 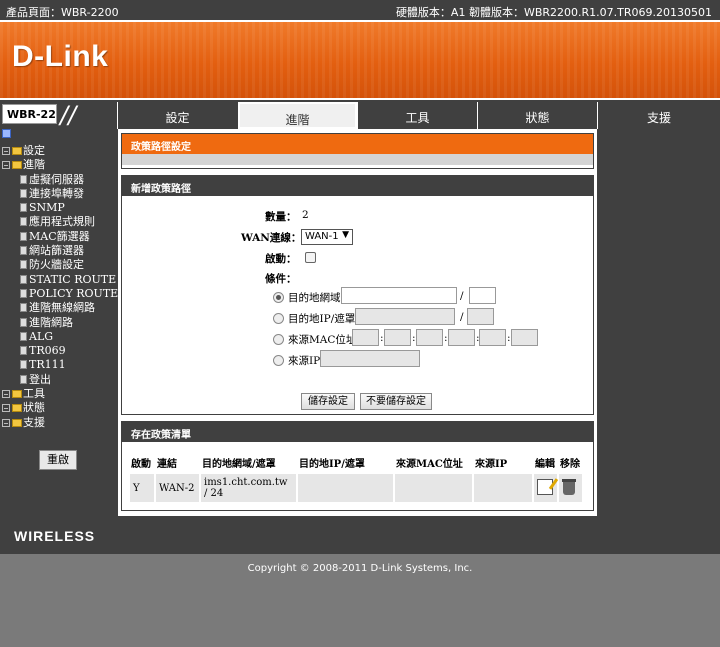 I want to click on sidebar-item-virtual-server: 虛擬伺服器, so click(x=59, y=180).